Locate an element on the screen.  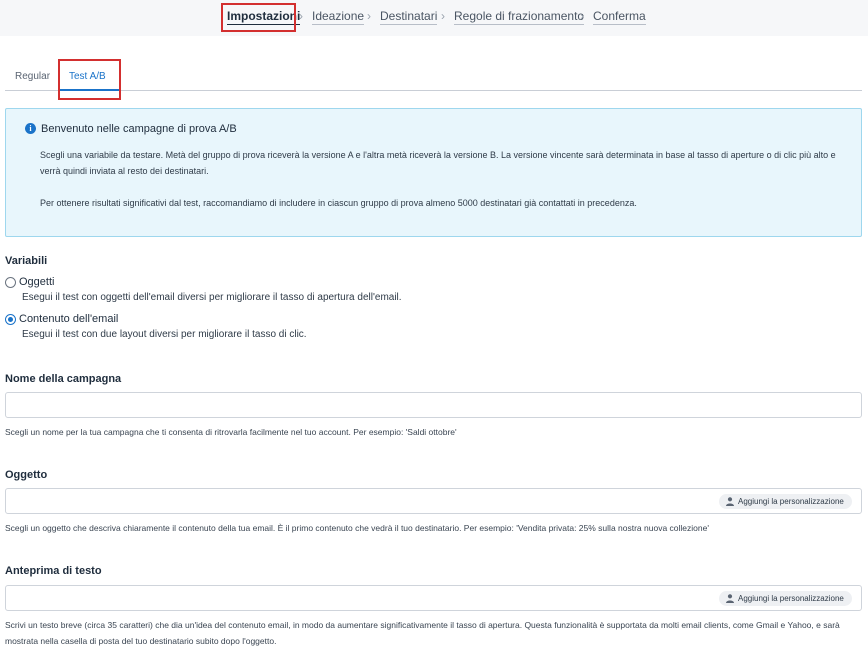
radio-label-oggetti: Oggetti is located at coordinates (36, 282).